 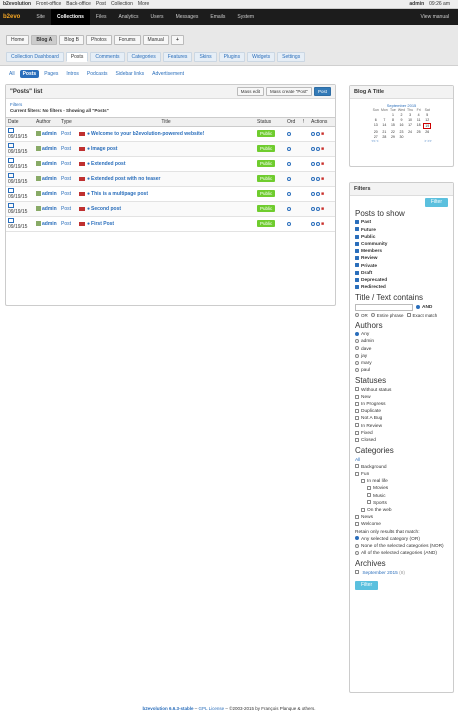 What do you see at coordinates (376, 132) in the screenshot?
I see `calendar-day: 20` at bounding box center [376, 132].